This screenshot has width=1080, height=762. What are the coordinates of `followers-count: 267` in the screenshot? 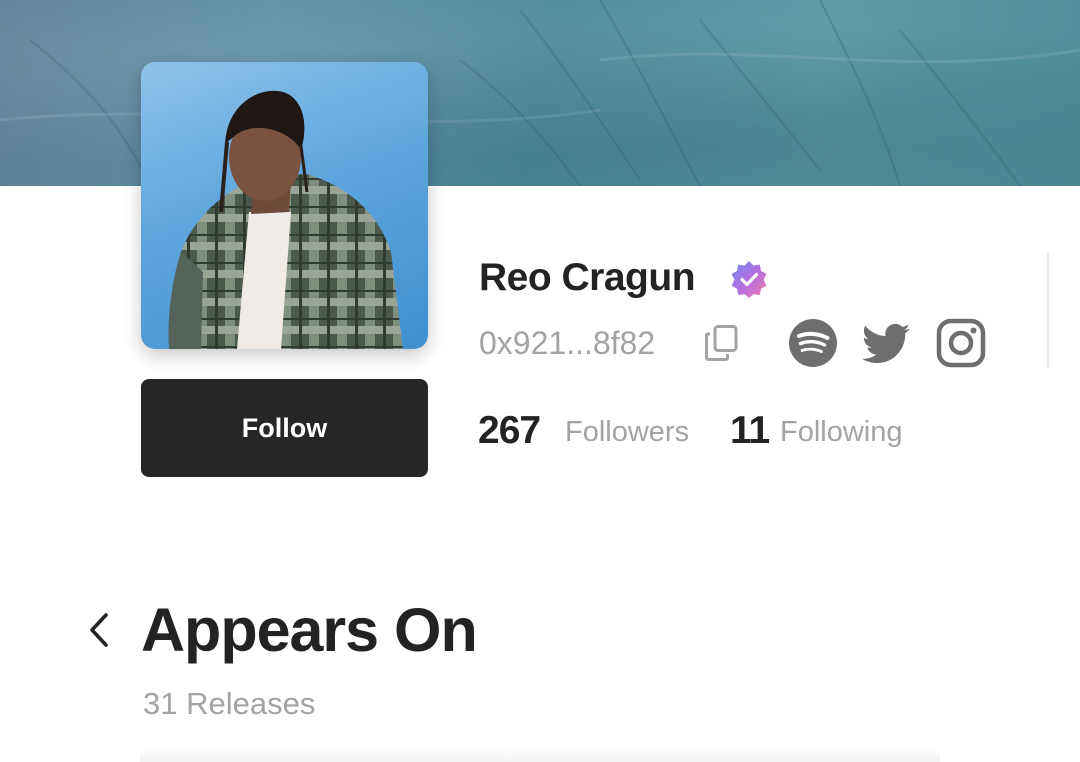 It's located at (509, 431).